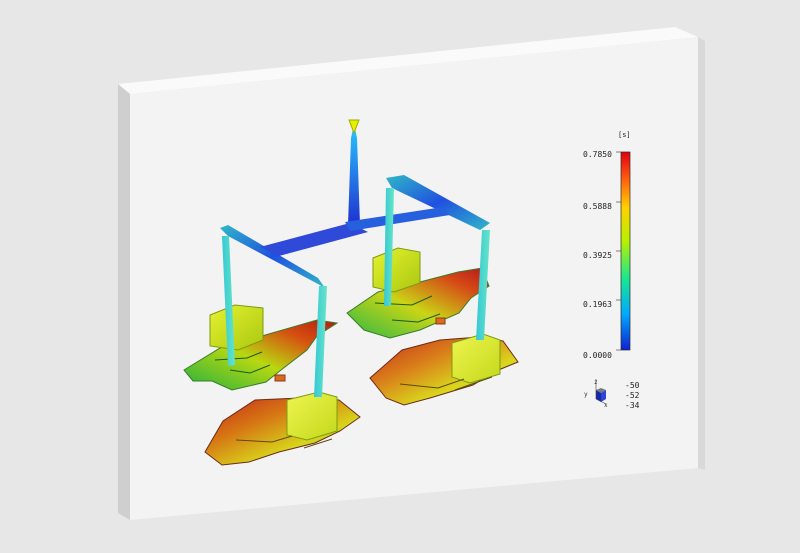 The image size is (800, 553). I want to click on legend-tick-2: 0.5888, so click(597, 206).